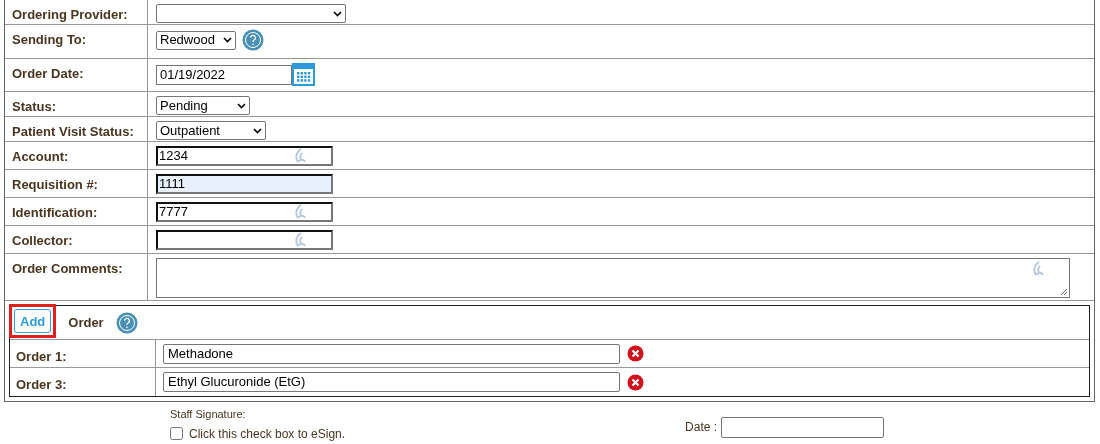  I want to click on dropdown: Pending, so click(203, 105).